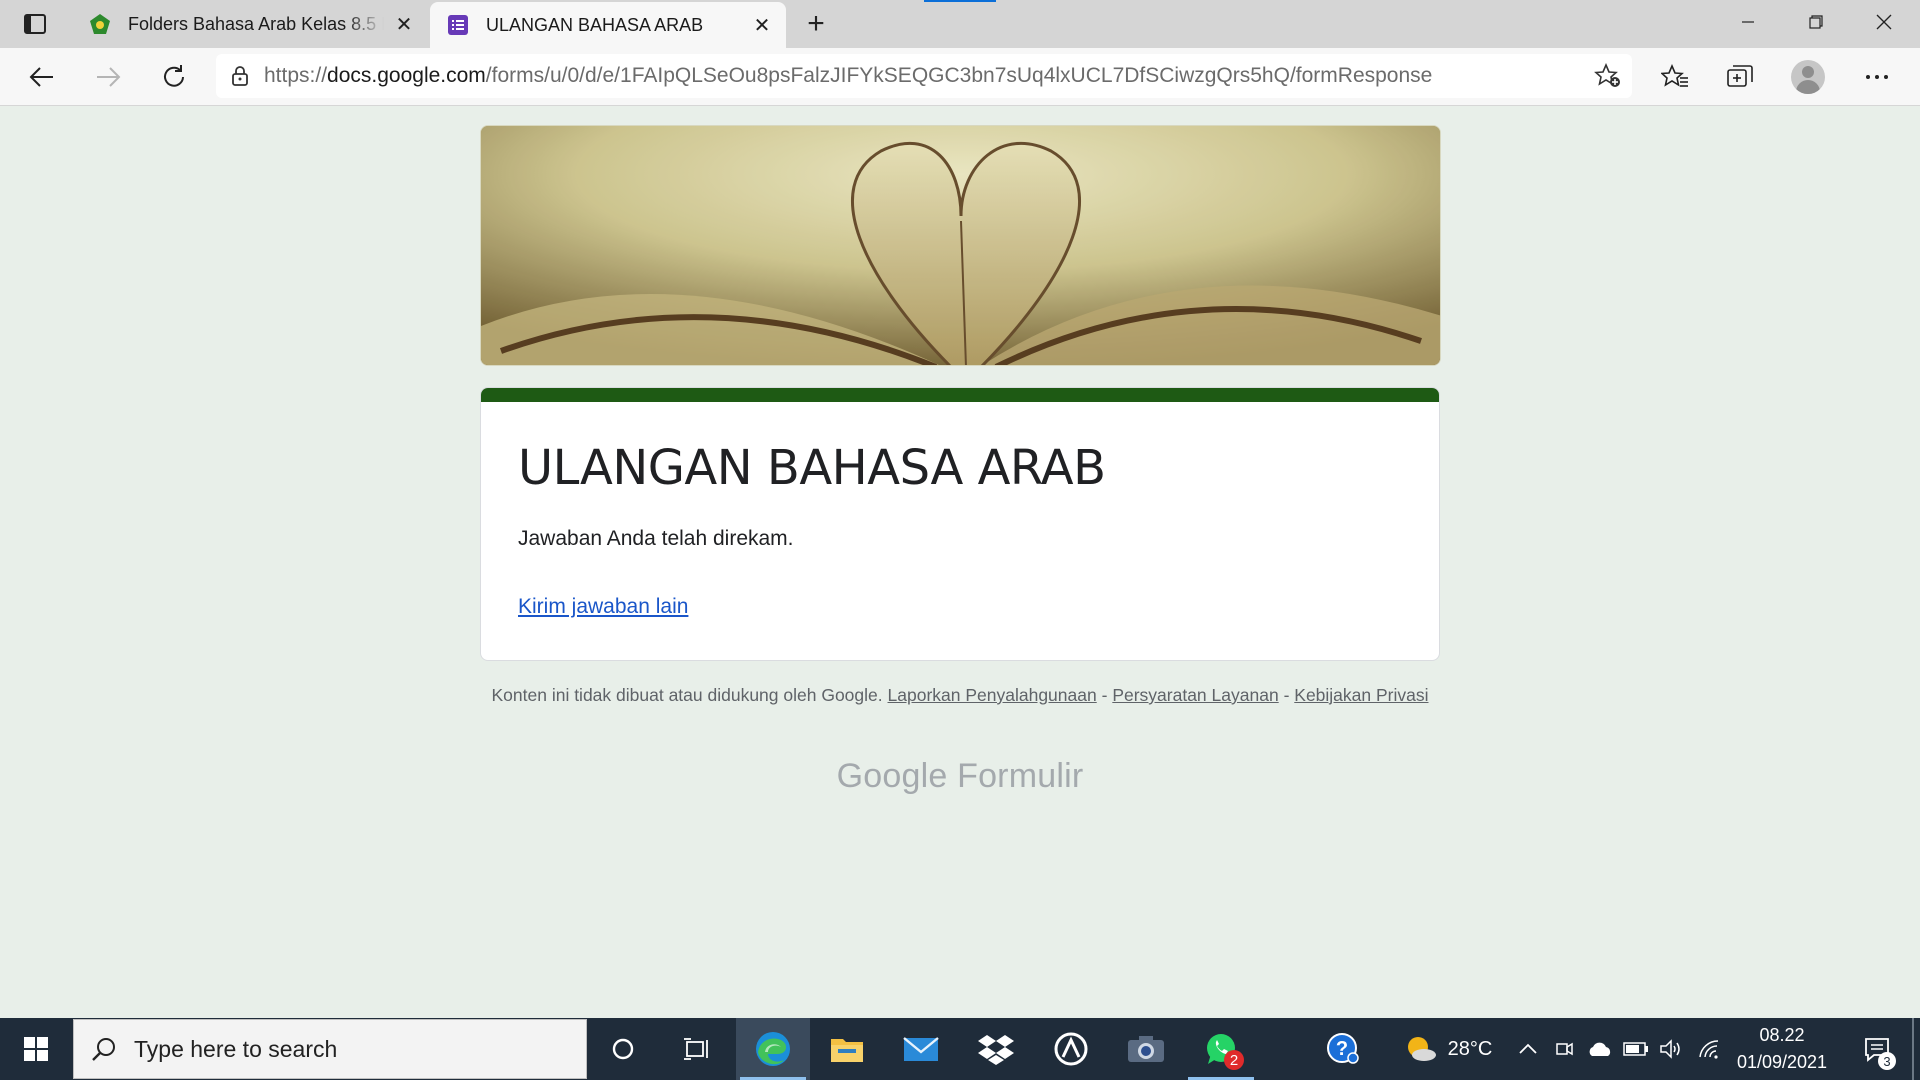 The image size is (1920, 1080). Describe the element at coordinates (1564, 1049) in the screenshot. I see `meet-now-icon` at that location.